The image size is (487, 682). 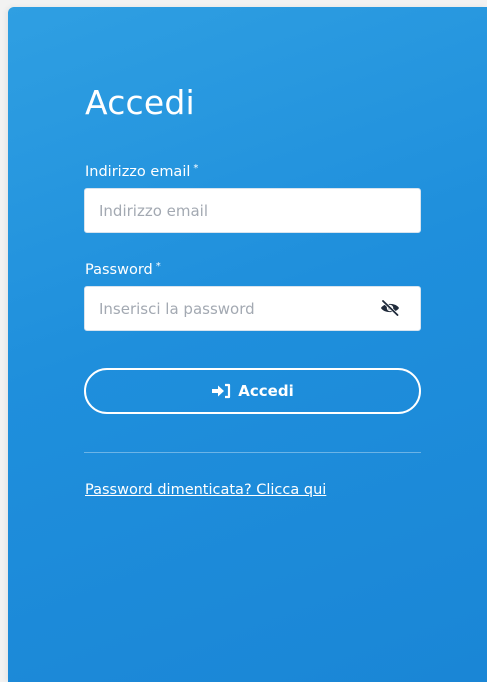 What do you see at coordinates (390, 308) in the screenshot?
I see `eye-slash-icon` at bounding box center [390, 308].